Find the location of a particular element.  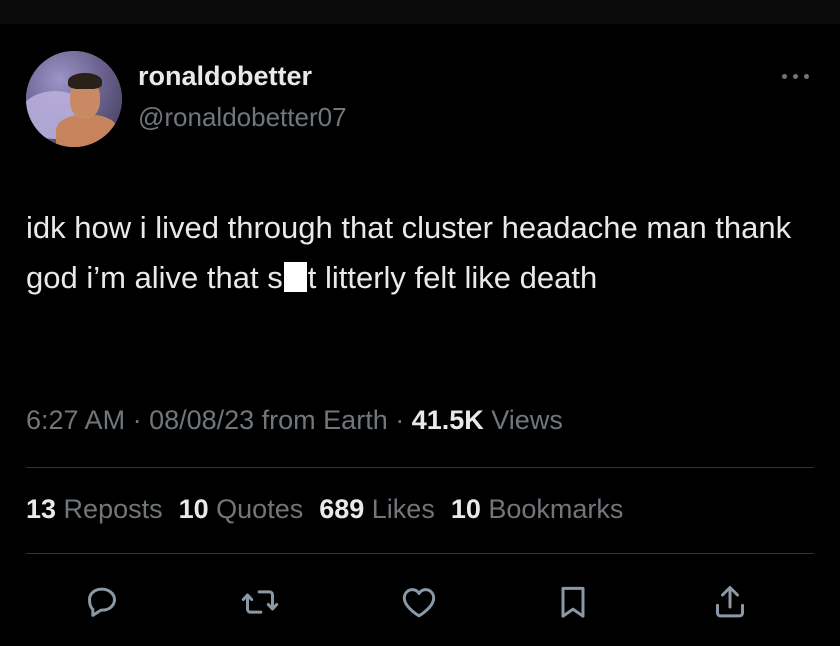

views-label: Views is located at coordinates (523, 420).